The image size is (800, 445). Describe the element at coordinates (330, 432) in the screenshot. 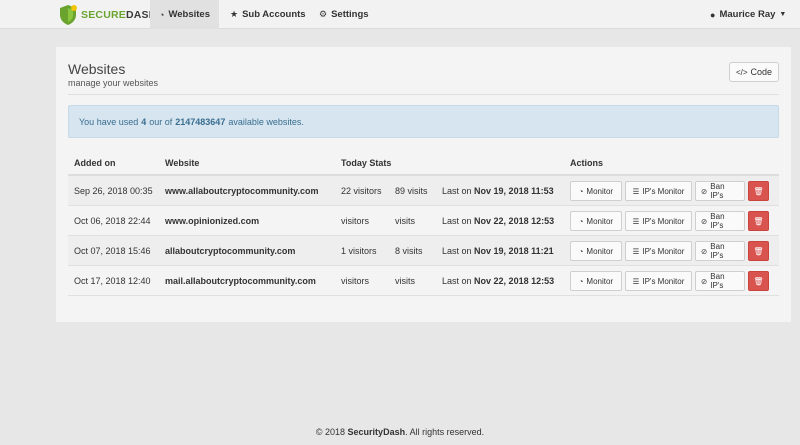

I see `footer-prefix: © 2018` at that location.